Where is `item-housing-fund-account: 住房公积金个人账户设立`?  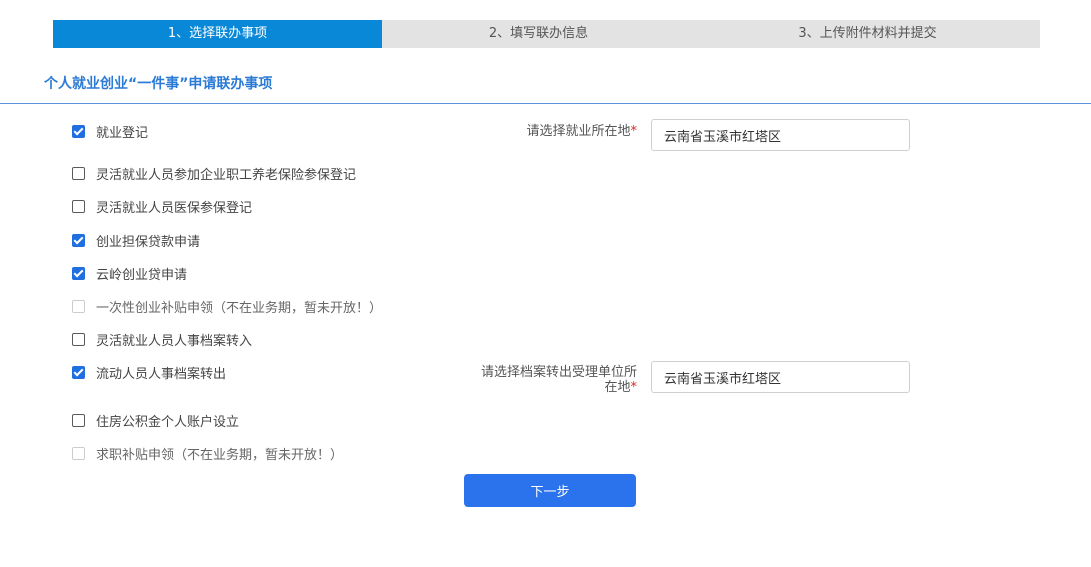
item-housing-fund-account: 住房公积金个人账户设立 is located at coordinates (155, 420).